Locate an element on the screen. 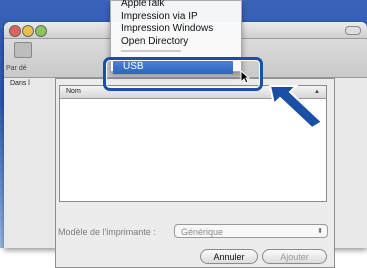  zoom-window-button is located at coordinates (41, 31).